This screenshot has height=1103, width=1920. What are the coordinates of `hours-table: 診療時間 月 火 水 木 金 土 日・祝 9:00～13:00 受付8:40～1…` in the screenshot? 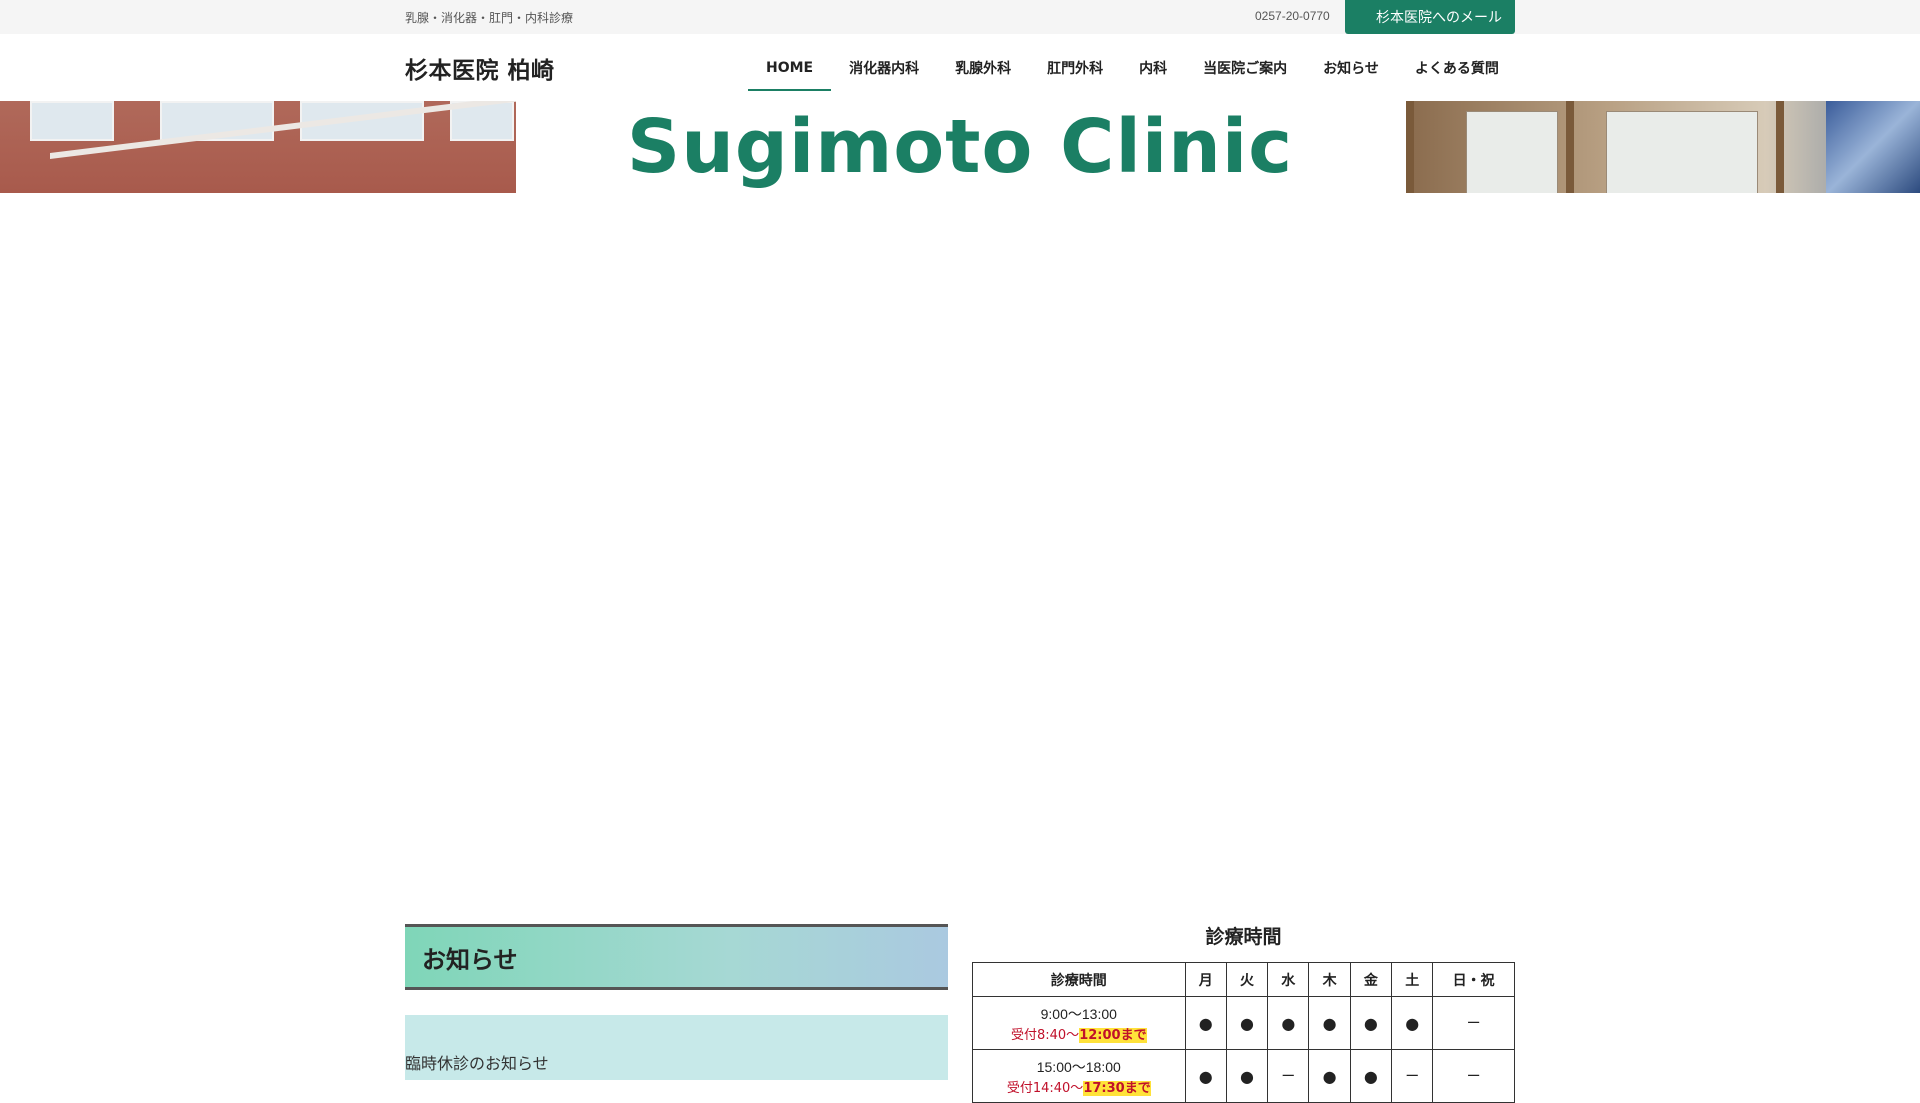 It's located at (1243, 1032).